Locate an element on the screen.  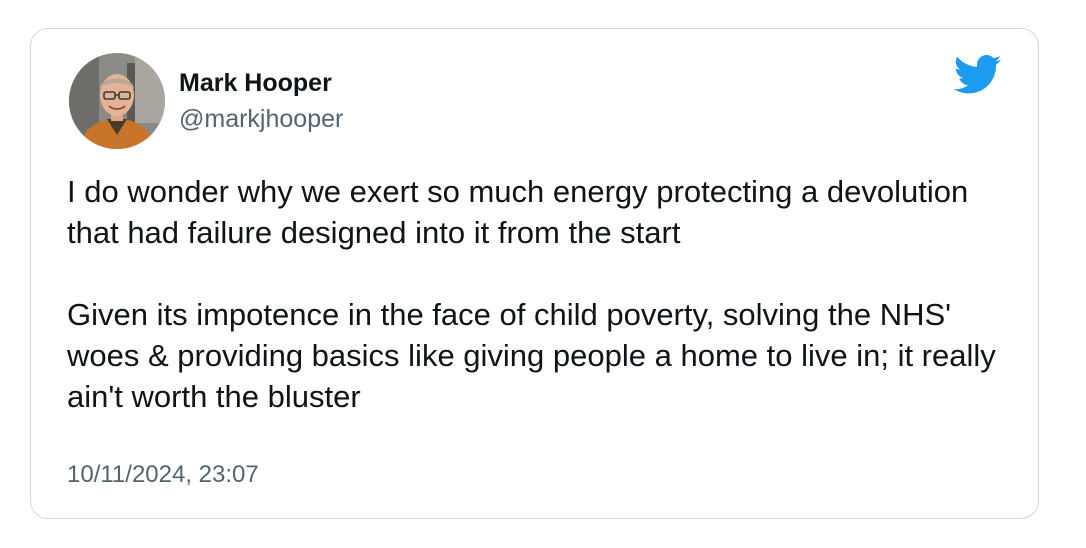
tweet-timestamp: 10/11/2024, 23:07 is located at coordinates (163, 475).